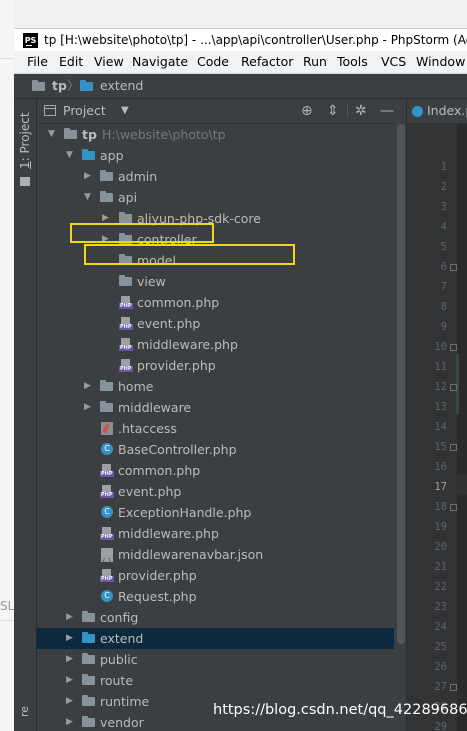 This screenshot has width=467, height=731. Describe the element at coordinates (49, 86) in the screenshot. I see `breadcrumb-root: tp` at that location.